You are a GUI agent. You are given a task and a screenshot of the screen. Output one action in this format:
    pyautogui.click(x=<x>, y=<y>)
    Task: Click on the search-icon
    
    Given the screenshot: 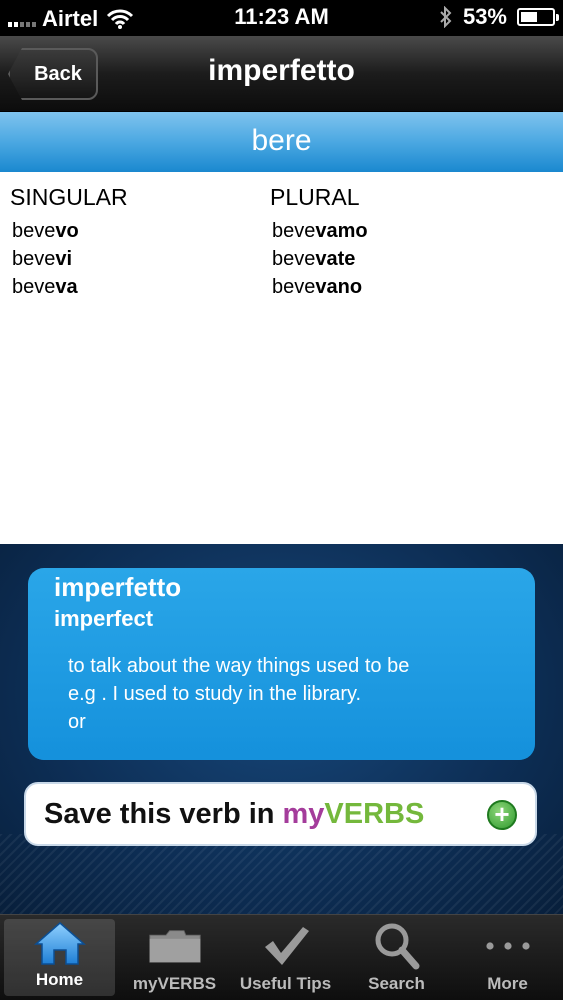 What is the action you would take?
    pyautogui.click(x=397, y=946)
    